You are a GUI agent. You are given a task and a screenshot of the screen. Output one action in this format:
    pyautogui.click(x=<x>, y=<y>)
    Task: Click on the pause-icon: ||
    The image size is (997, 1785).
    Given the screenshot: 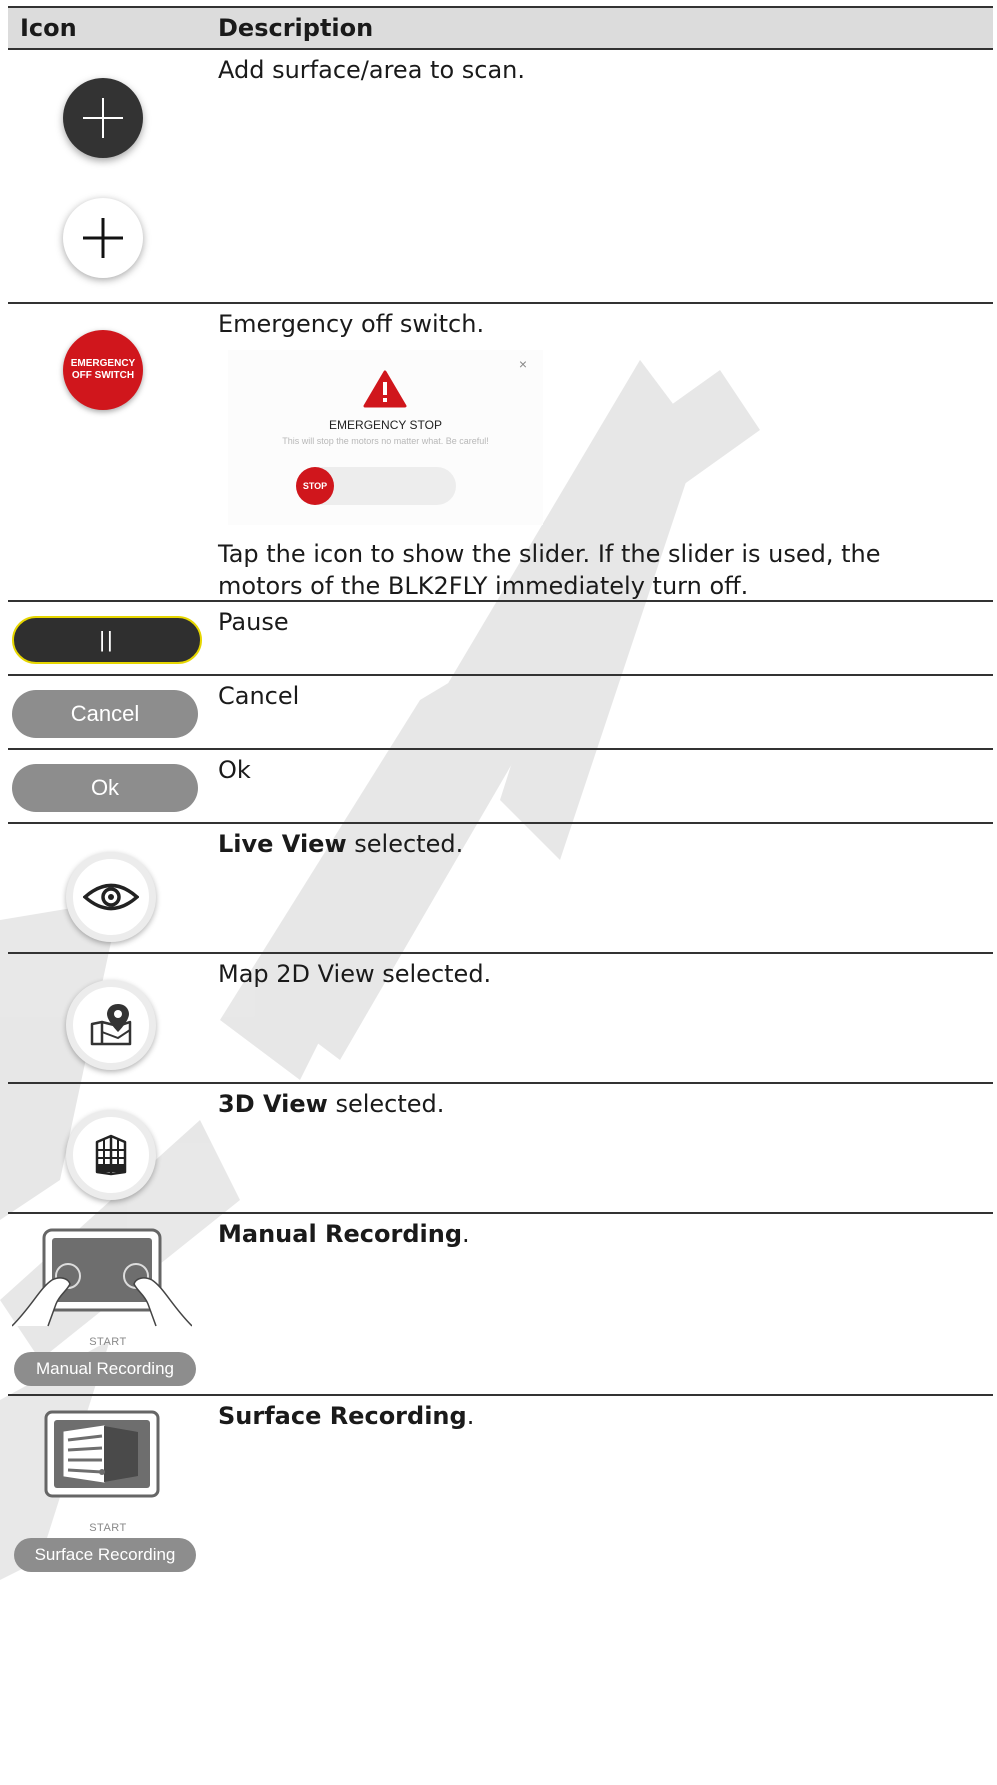 What is the action you would take?
    pyautogui.click(x=107, y=639)
    